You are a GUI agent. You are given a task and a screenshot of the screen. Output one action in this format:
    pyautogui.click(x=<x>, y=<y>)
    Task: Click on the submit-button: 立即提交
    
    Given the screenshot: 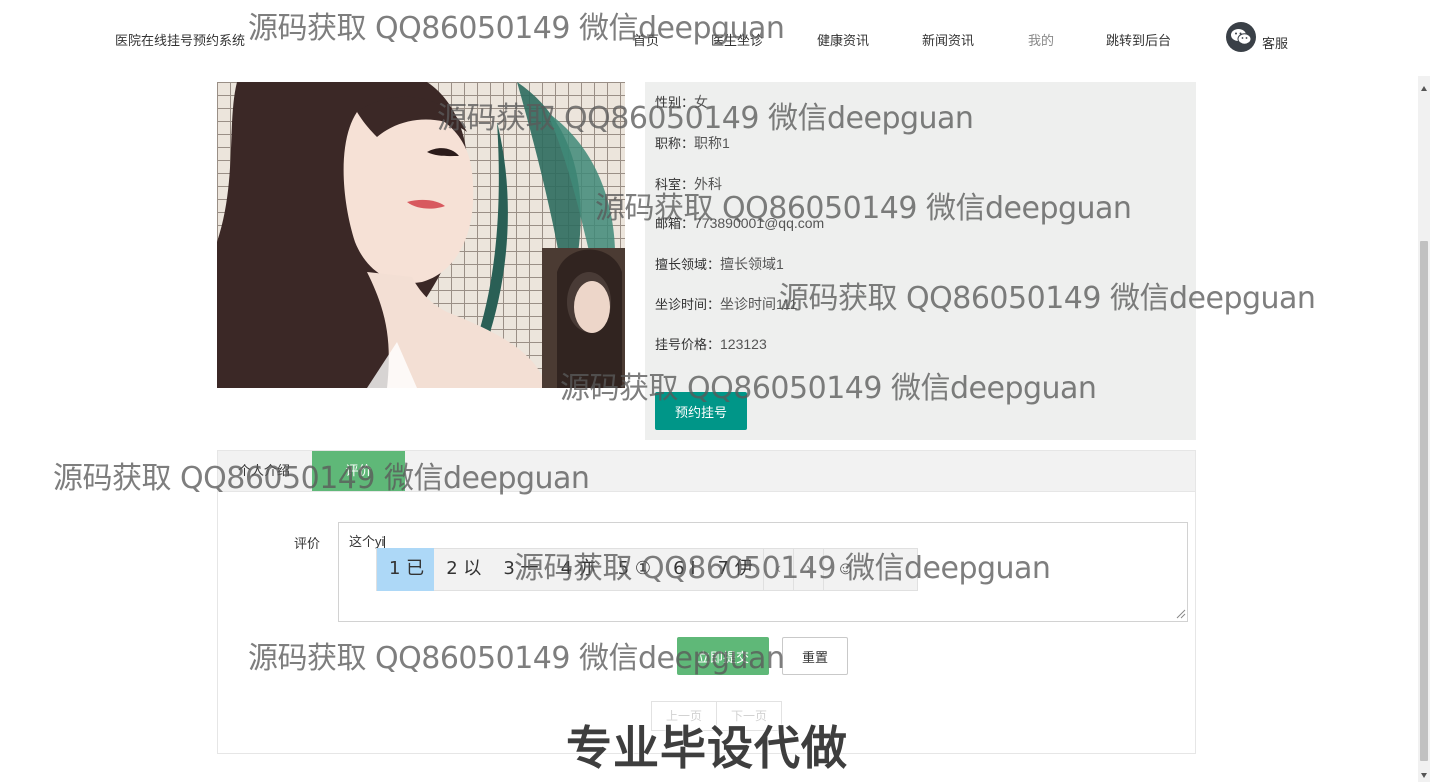 What is the action you would take?
    pyautogui.click(x=723, y=656)
    